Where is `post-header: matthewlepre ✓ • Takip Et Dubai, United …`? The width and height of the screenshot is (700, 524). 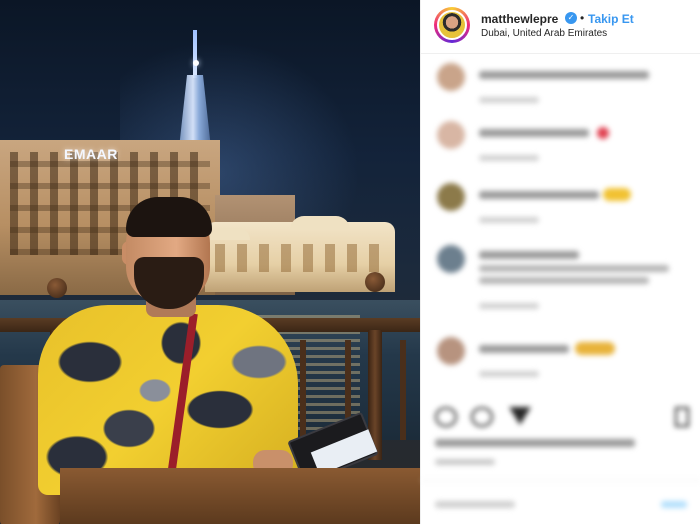
post-header: matthewlepre ✓ • Takip Et Dubai, United … is located at coordinates (560, 27).